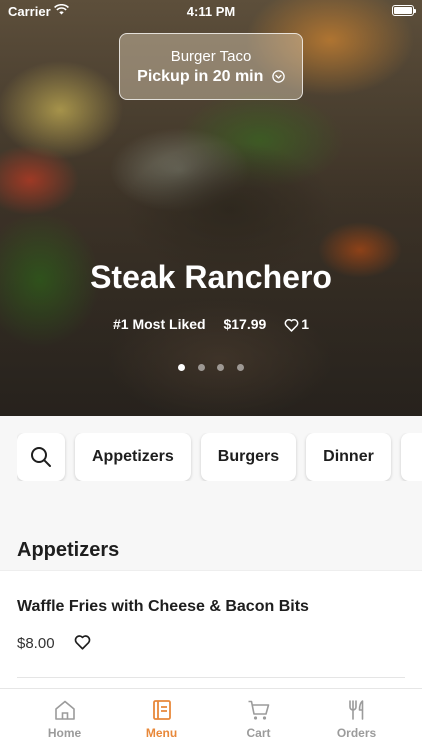  I want to click on menu-item-name: Waffle Fries with Cheese & Bacon Bits, so click(163, 606).